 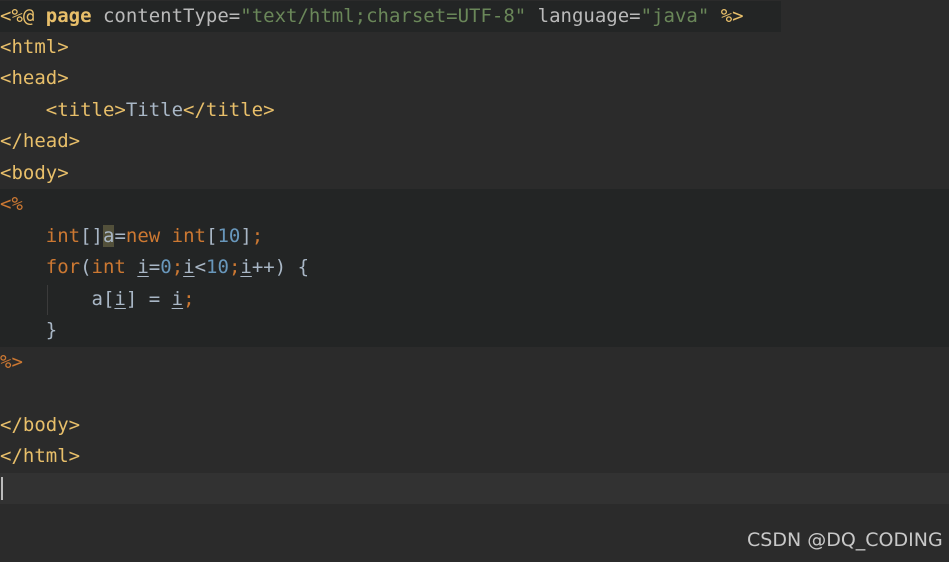 I want to click on jsp-directive-close: %>, so click(x=726, y=16).